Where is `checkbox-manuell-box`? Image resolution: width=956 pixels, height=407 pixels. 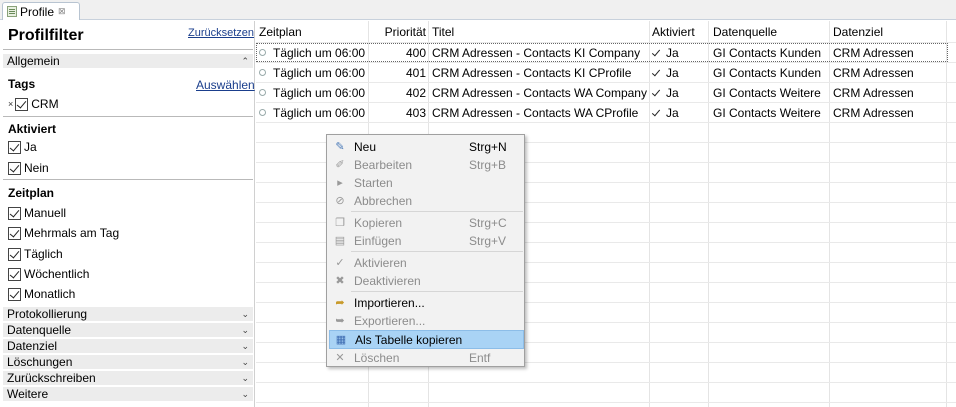
checkbox-manuell-box is located at coordinates (14, 213).